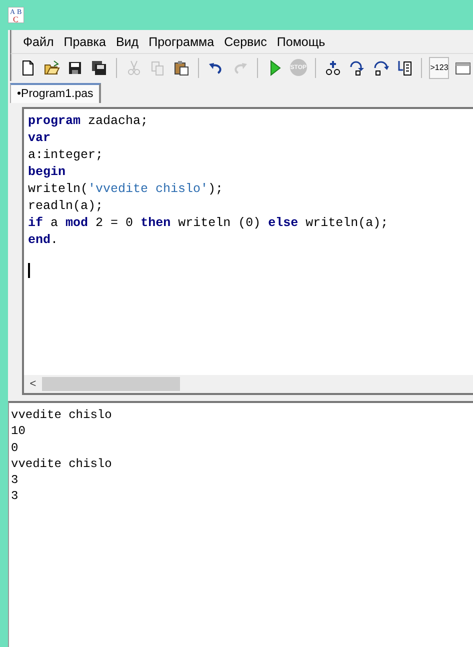 This screenshot has height=647, width=473. What do you see at coordinates (99, 68) in the screenshot?
I see `floppy-disks-icon` at bounding box center [99, 68].